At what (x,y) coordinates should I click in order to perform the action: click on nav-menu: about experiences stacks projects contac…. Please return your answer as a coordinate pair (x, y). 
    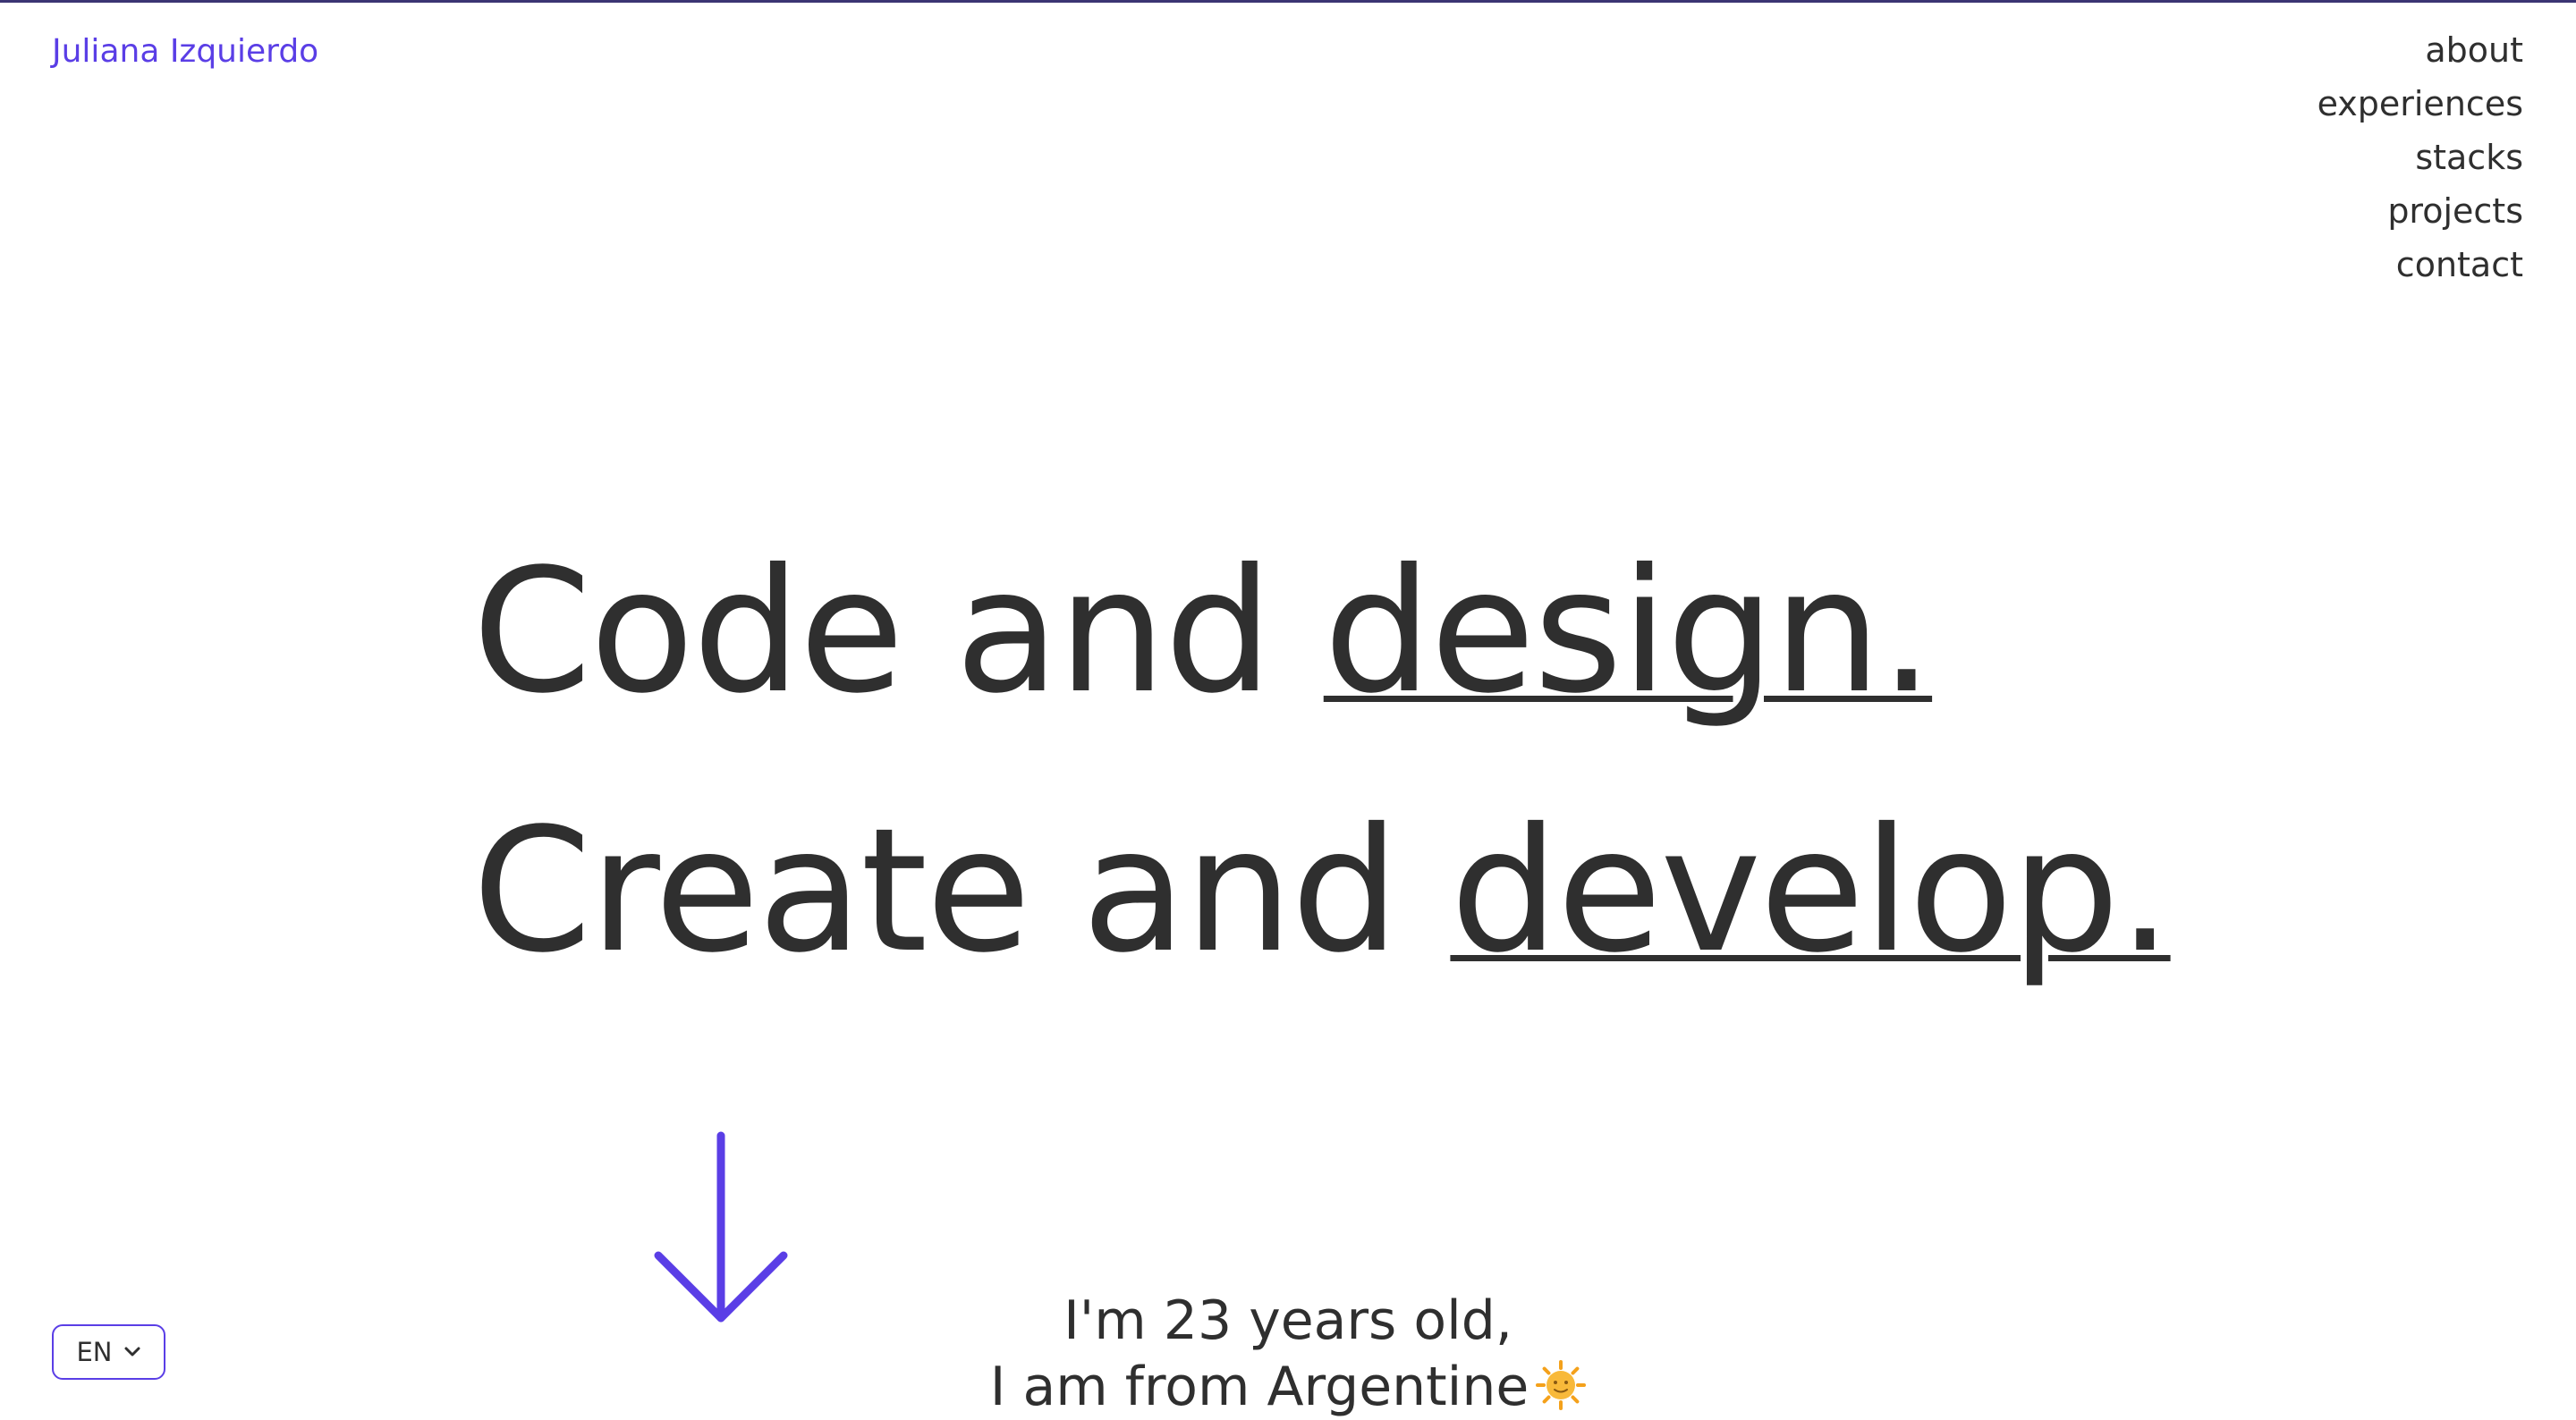
    Looking at the image, I should click on (2420, 157).